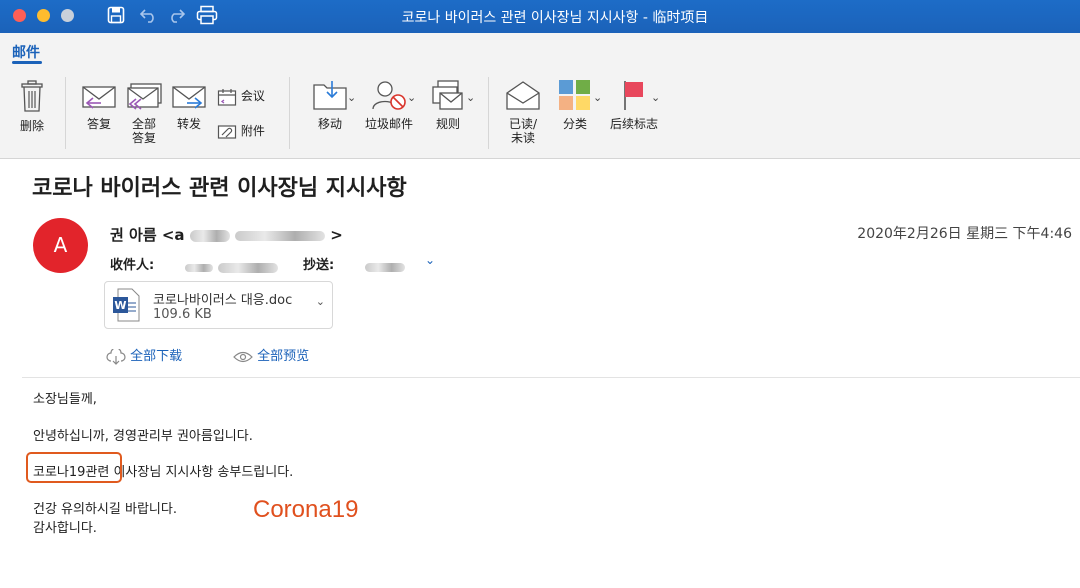 This screenshot has height=588, width=1080. What do you see at coordinates (655, 97) in the screenshot?
I see `followup-dropdown-icon: ⌄` at bounding box center [655, 97].